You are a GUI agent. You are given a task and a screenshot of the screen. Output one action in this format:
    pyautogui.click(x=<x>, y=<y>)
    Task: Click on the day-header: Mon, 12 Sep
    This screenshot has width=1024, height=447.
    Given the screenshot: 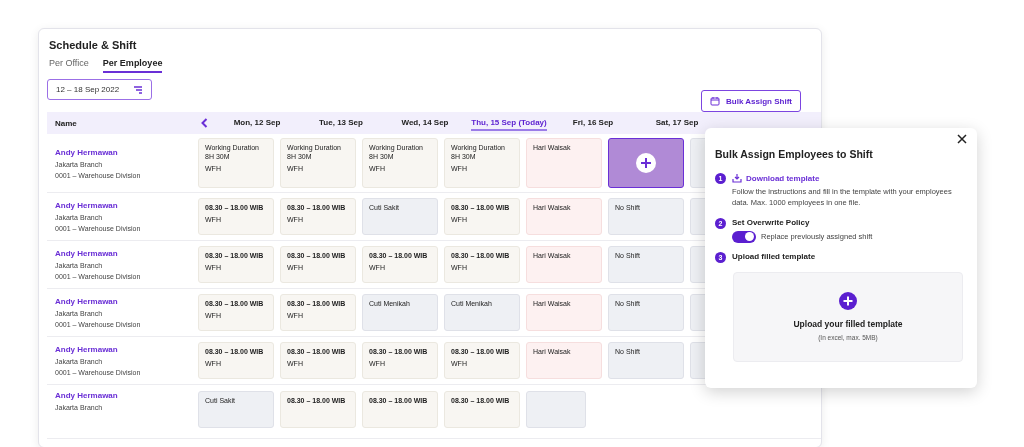 What is the action you would take?
    pyautogui.click(x=257, y=123)
    